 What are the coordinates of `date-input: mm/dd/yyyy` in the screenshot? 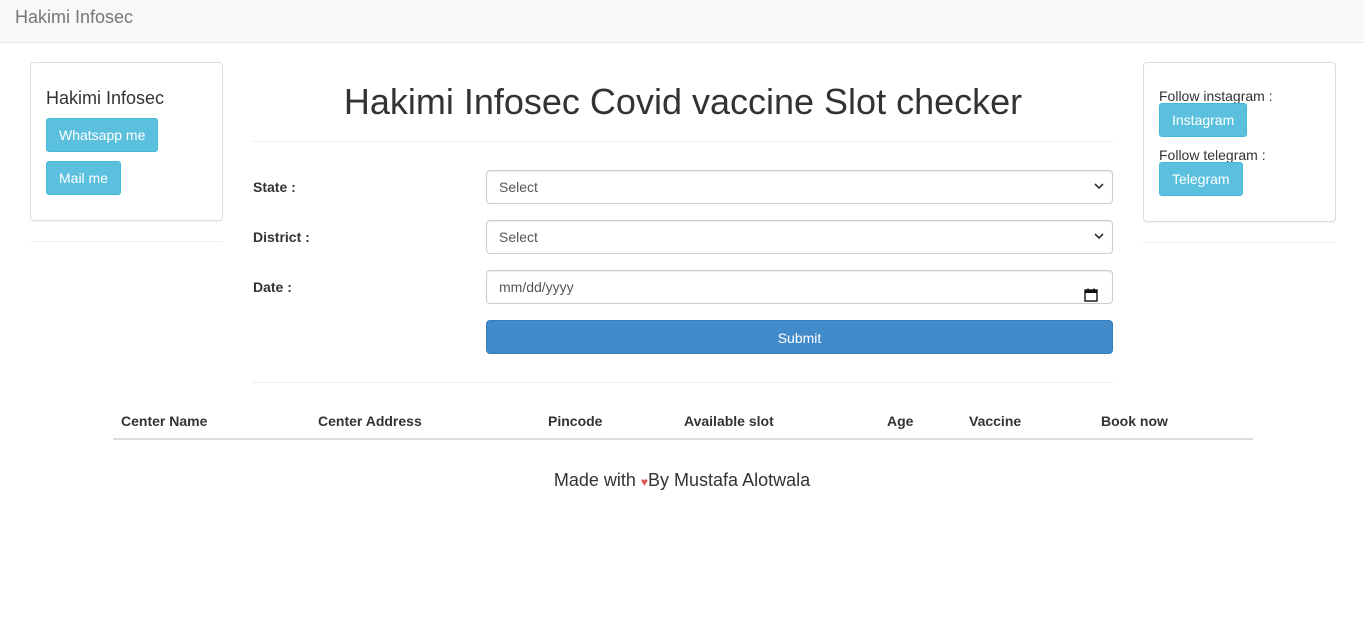 It's located at (799, 287).